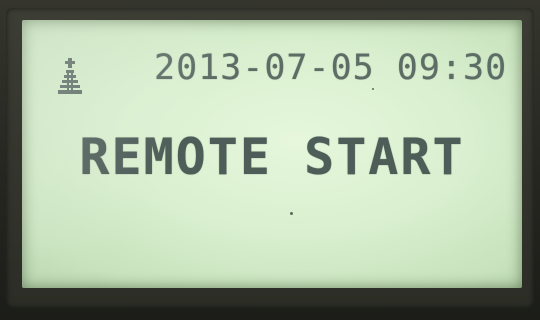 This screenshot has width=540, height=320. Describe the element at coordinates (70, 76) in the screenshot. I see `antenna-icon` at that location.